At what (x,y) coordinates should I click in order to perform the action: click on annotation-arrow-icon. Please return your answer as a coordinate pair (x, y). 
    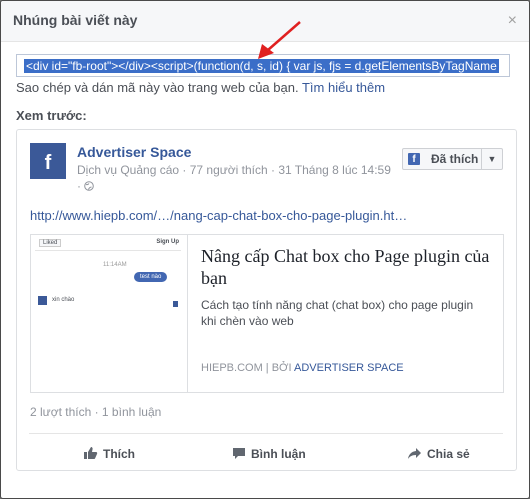
    Looking at the image, I should click on (279, 40).